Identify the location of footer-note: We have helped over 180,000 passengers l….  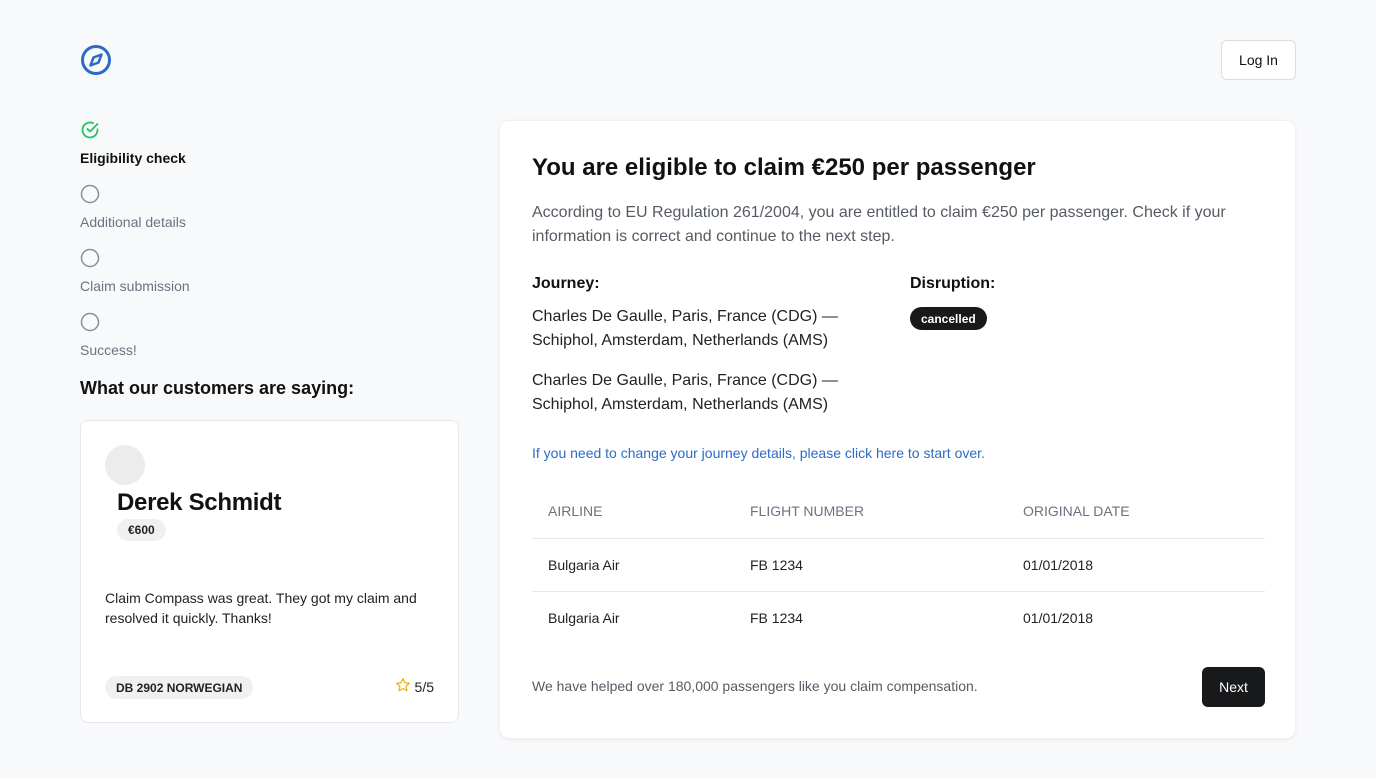
(755, 686).